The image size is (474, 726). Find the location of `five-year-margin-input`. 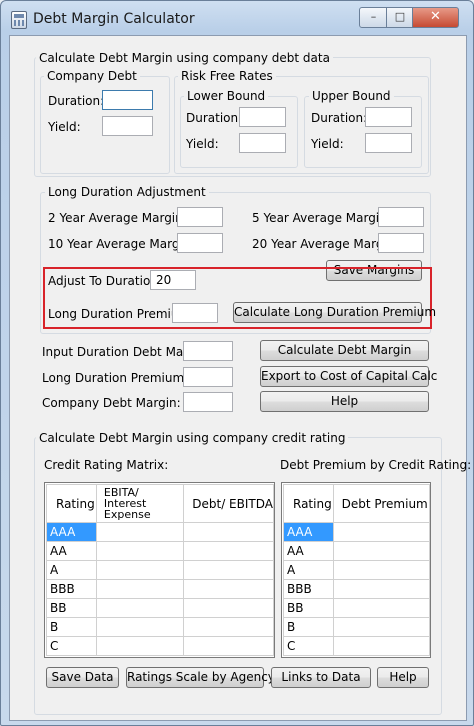

five-year-margin-input is located at coordinates (401, 217).